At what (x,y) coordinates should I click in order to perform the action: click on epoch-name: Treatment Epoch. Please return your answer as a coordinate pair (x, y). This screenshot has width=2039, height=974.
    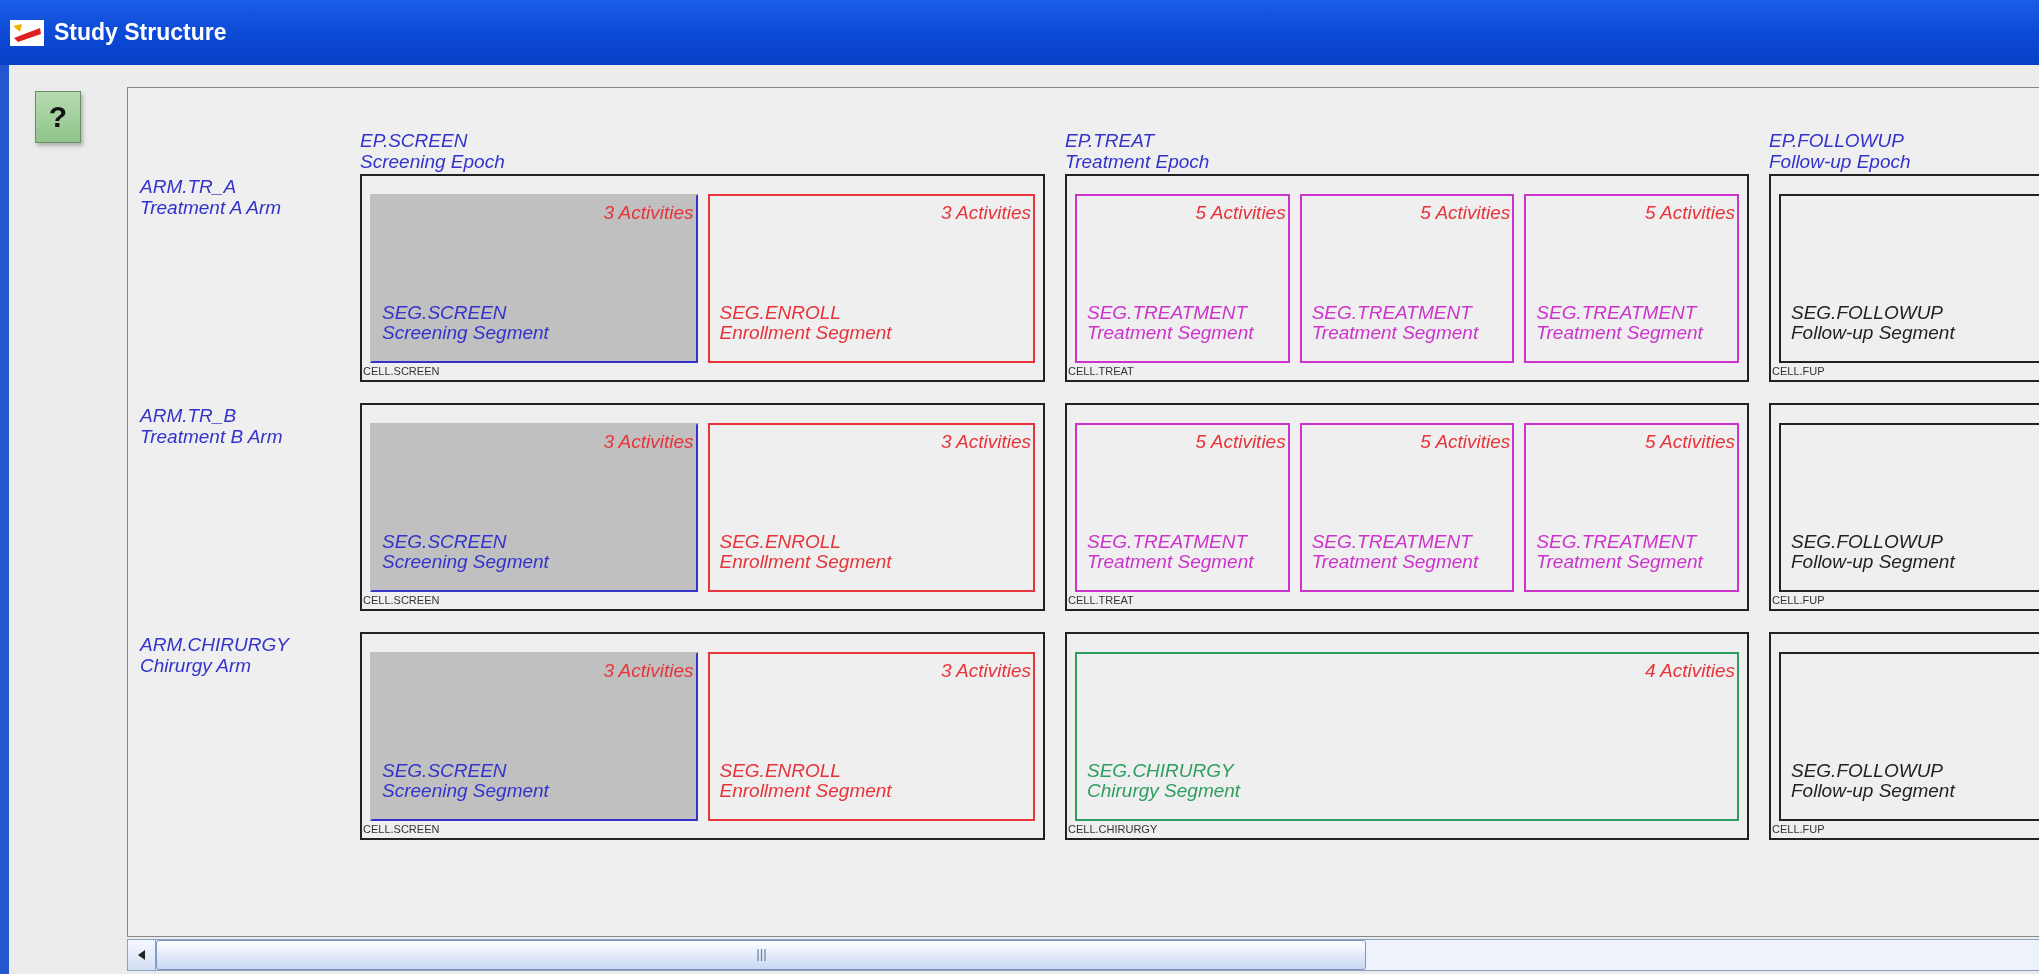
    Looking at the image, I should click on (1137, 161).